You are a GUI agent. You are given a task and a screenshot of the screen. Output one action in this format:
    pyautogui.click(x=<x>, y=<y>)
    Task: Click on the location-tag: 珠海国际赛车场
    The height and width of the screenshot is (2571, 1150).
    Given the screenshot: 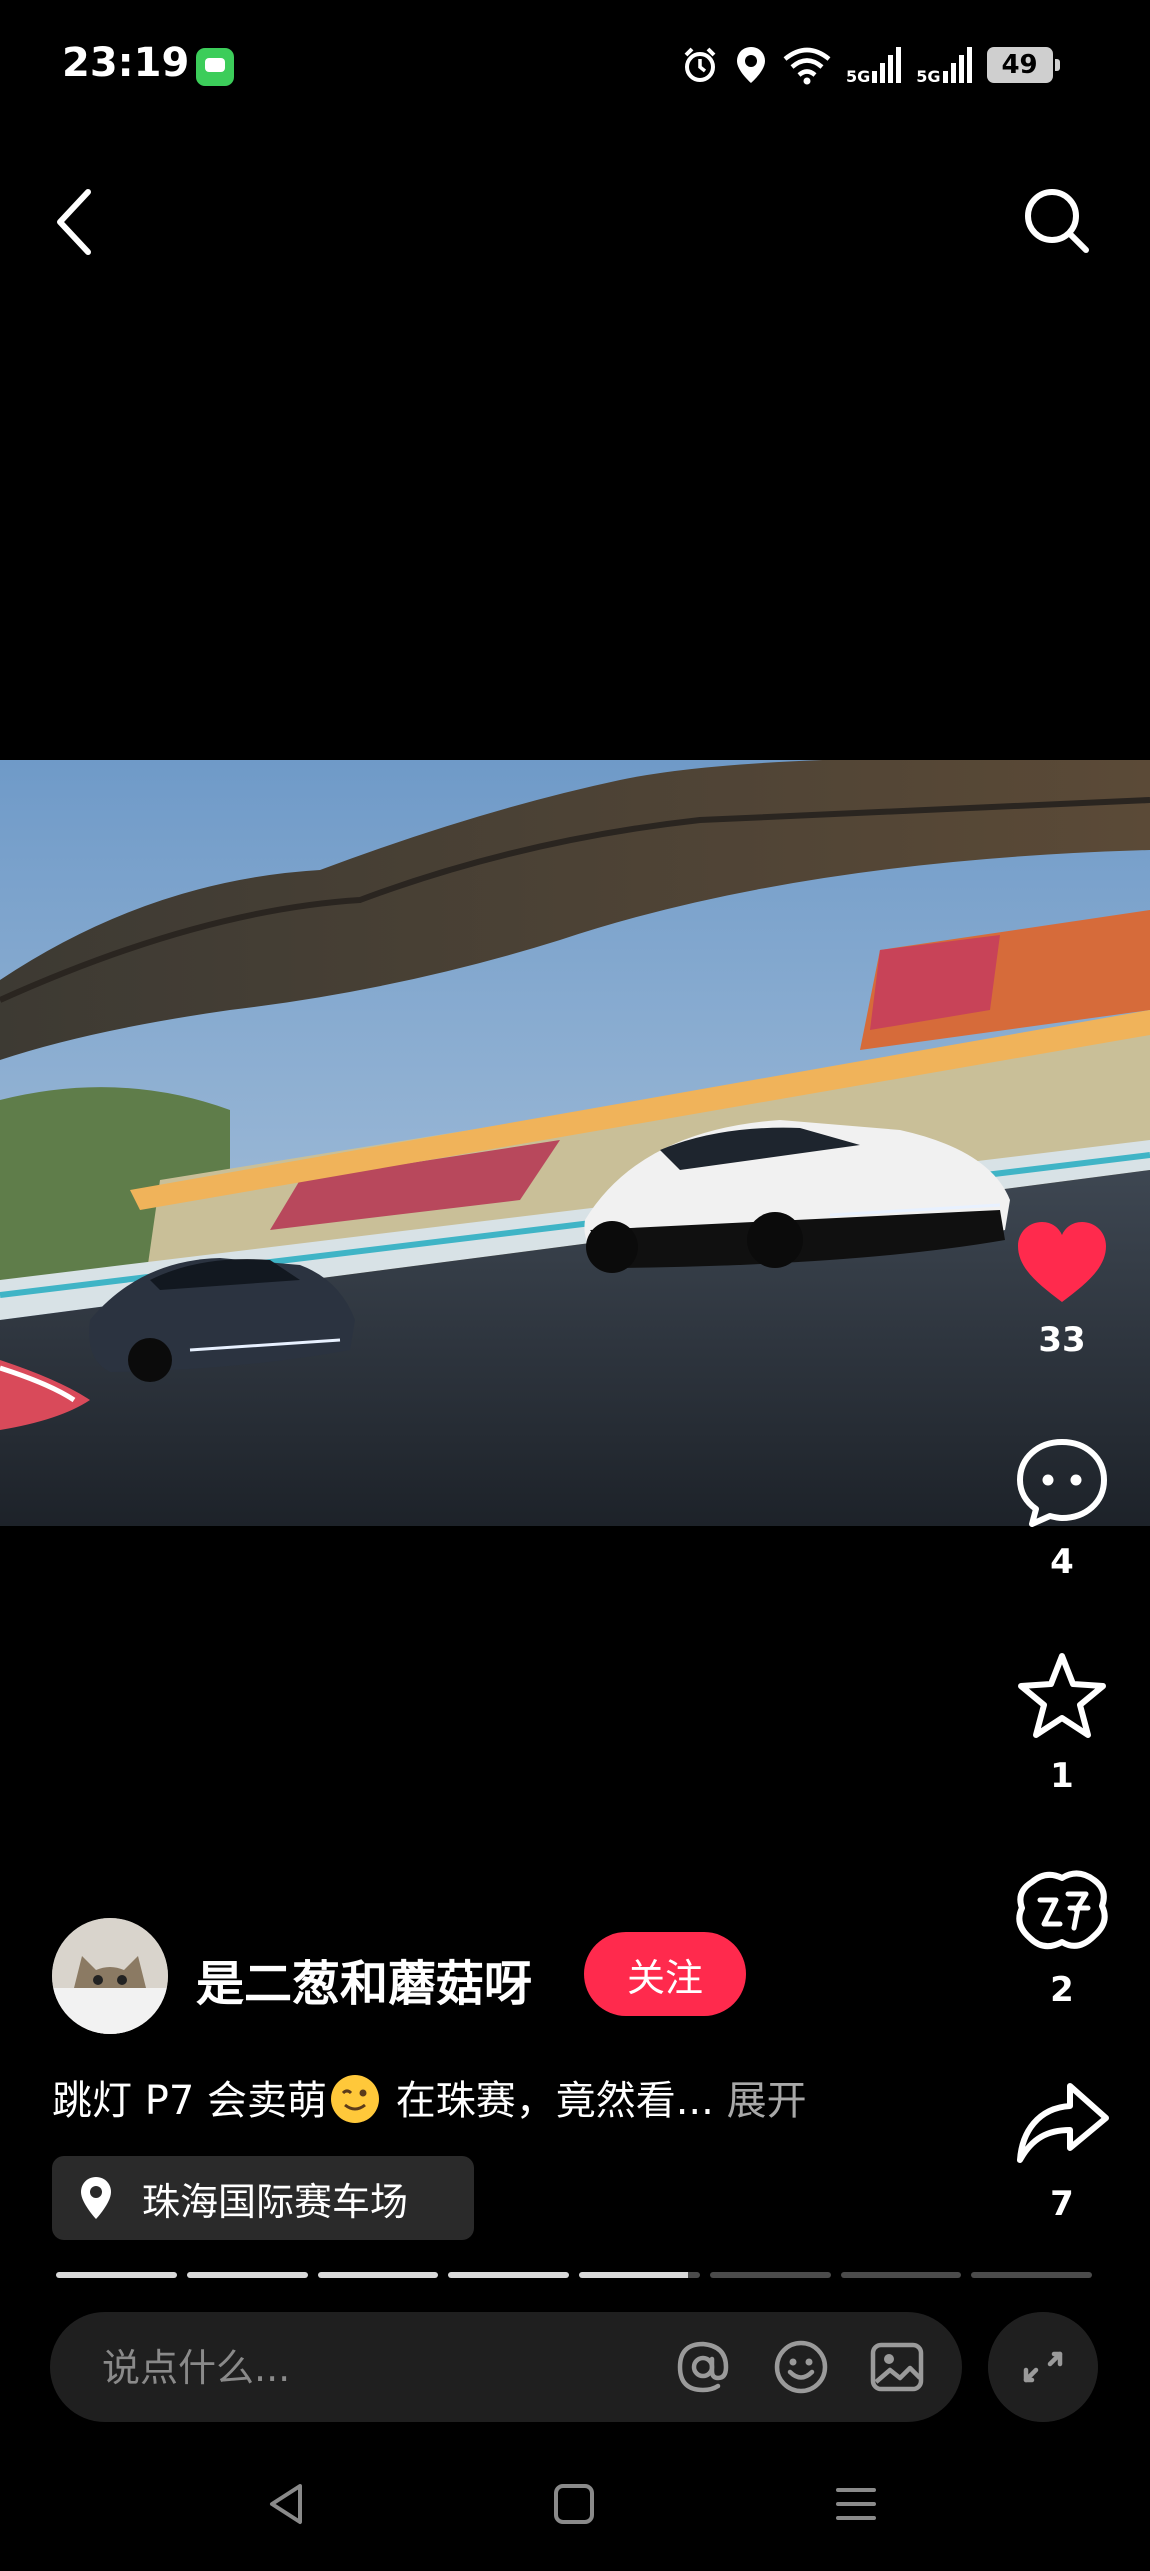 What is the action you would take?
    pyautogui.click(x=263, y=2198)
    